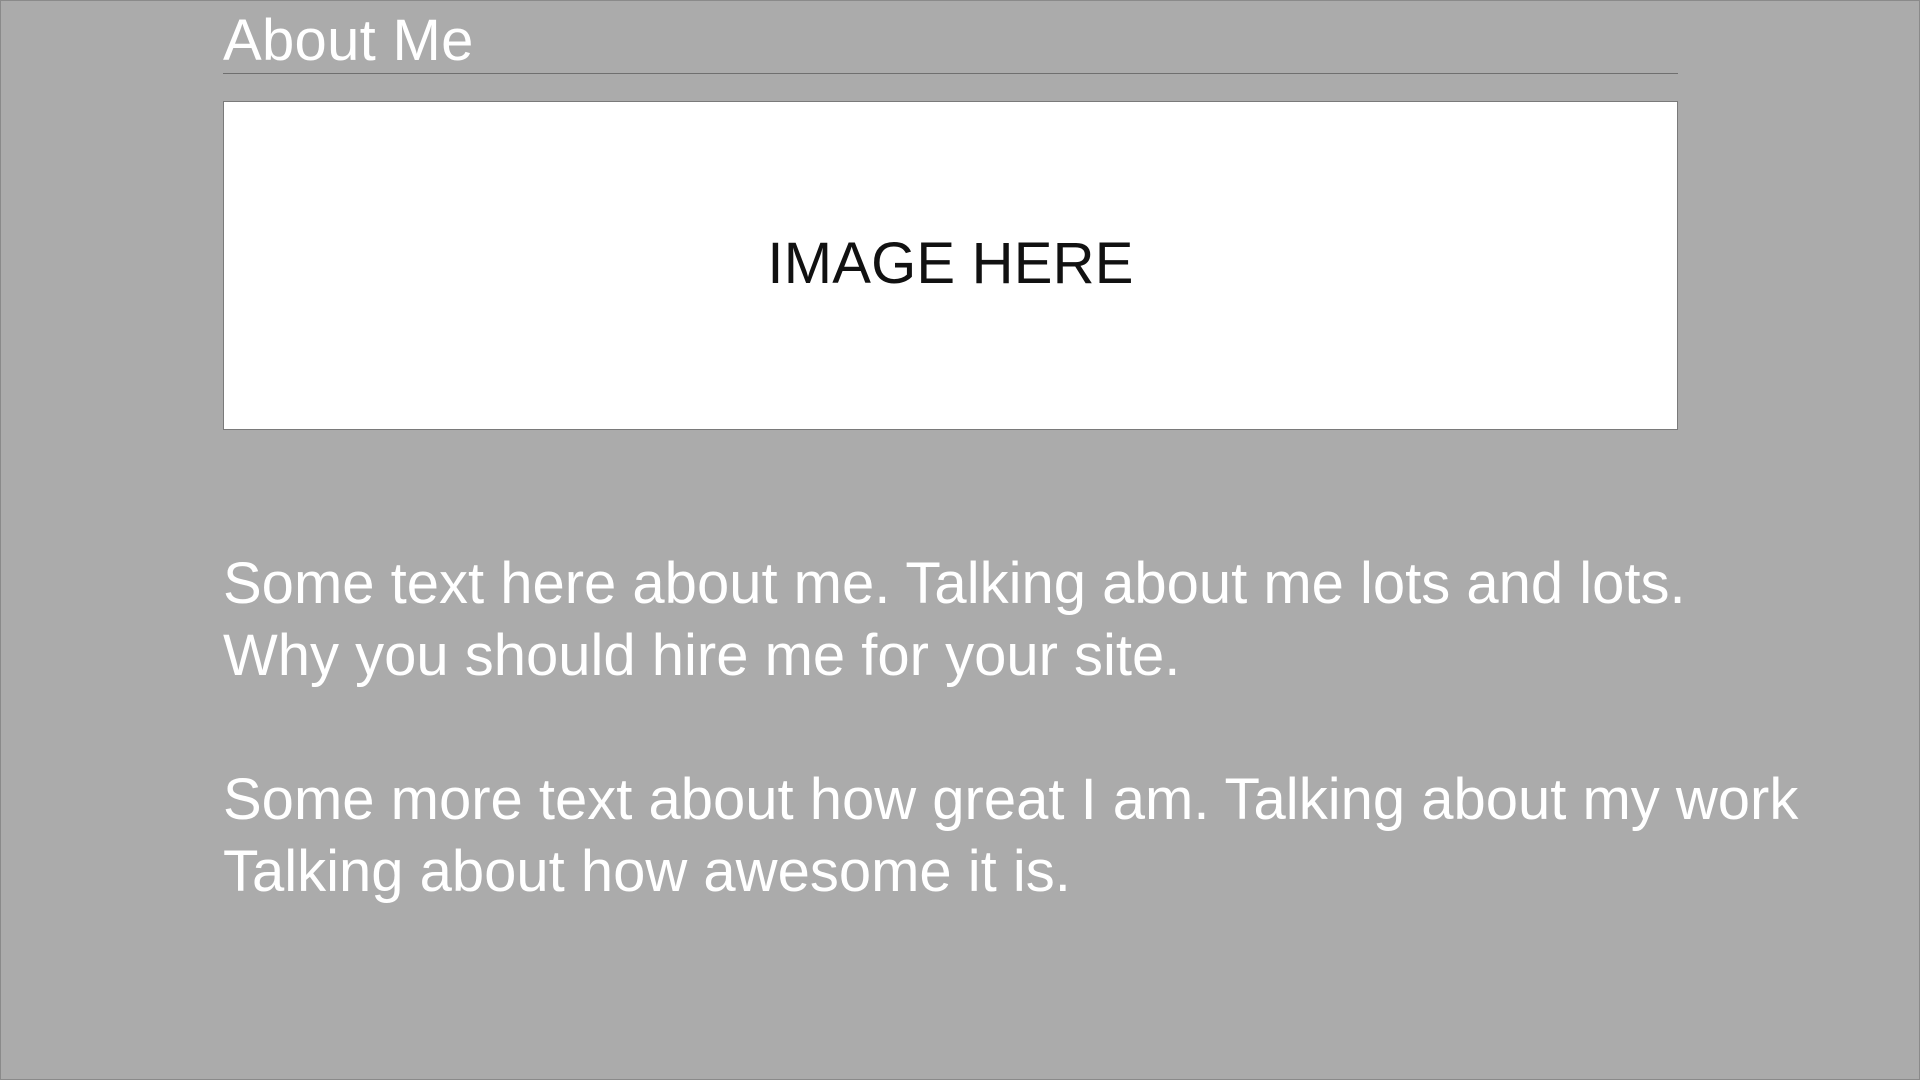 This screenshot has height=1080, width=1920. Describe the element at coordinates (647, 871) in the screenshot. I see `paragraph-line: Talking about how awesome it is.` at that location.